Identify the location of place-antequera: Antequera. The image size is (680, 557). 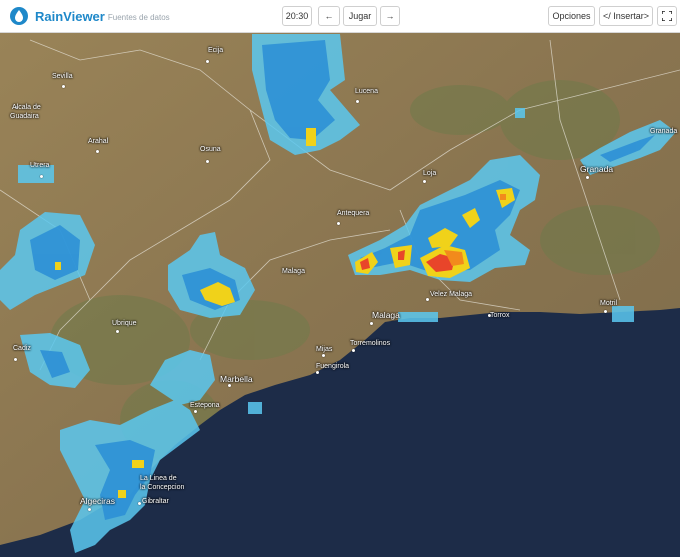
(353, 213).